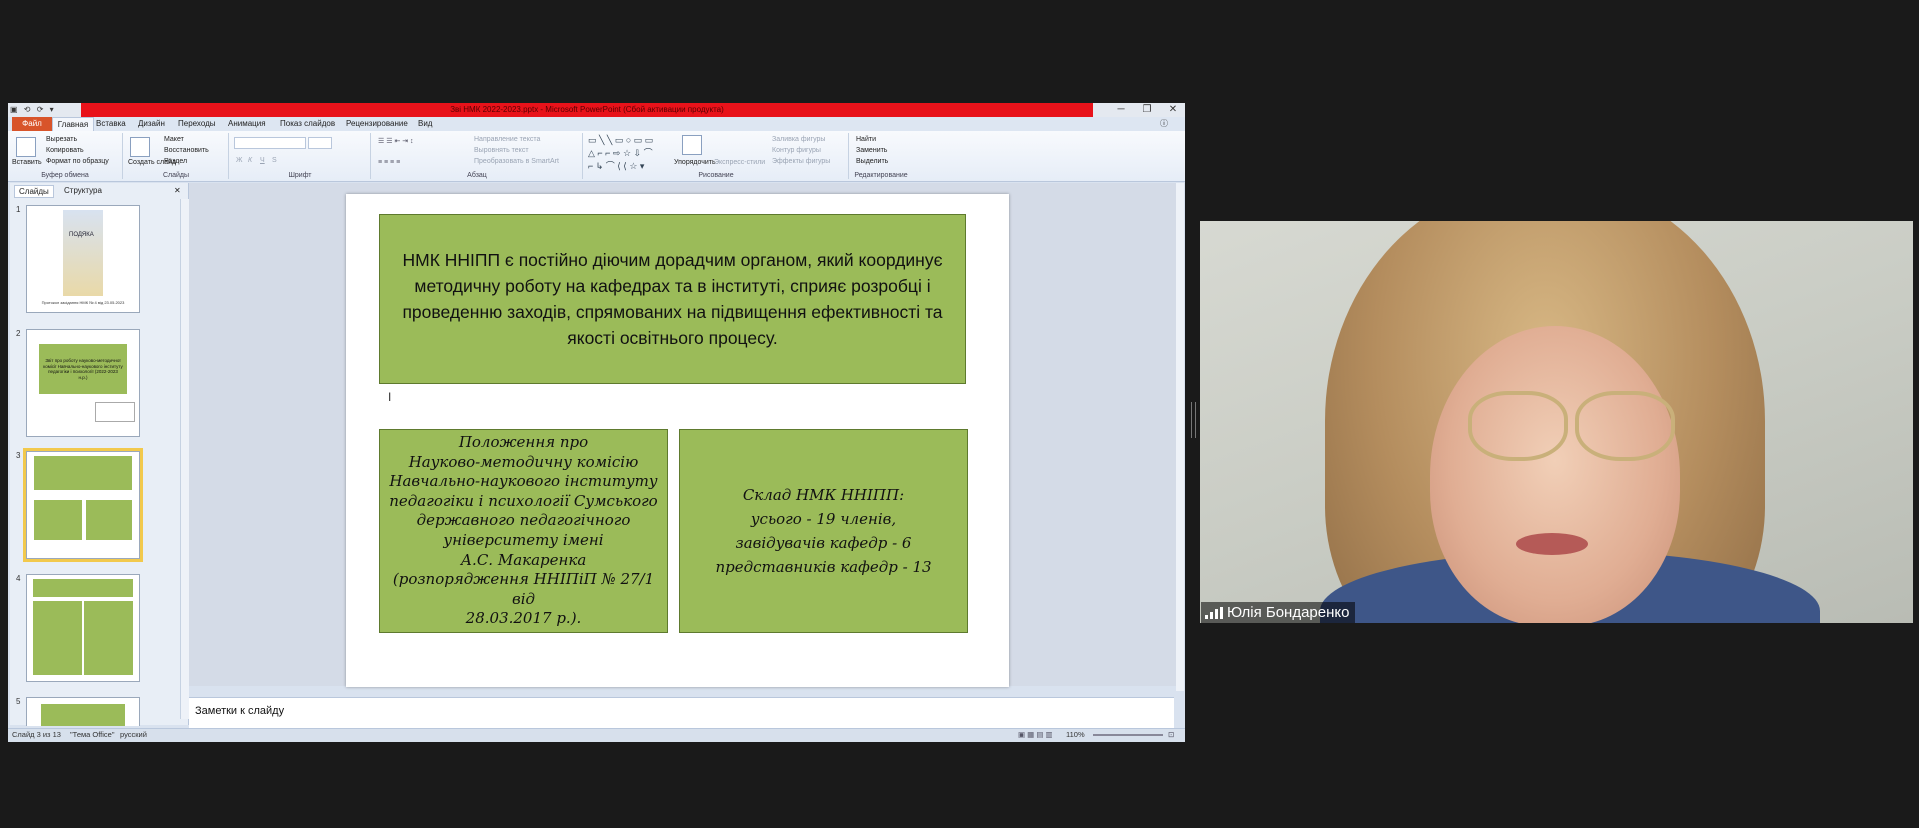 The width and height of the screenshot is (1919, 828). I want to click on quick-access-toolbar: ▣ ⟲ ⟳ ▾, so click(33, 109).